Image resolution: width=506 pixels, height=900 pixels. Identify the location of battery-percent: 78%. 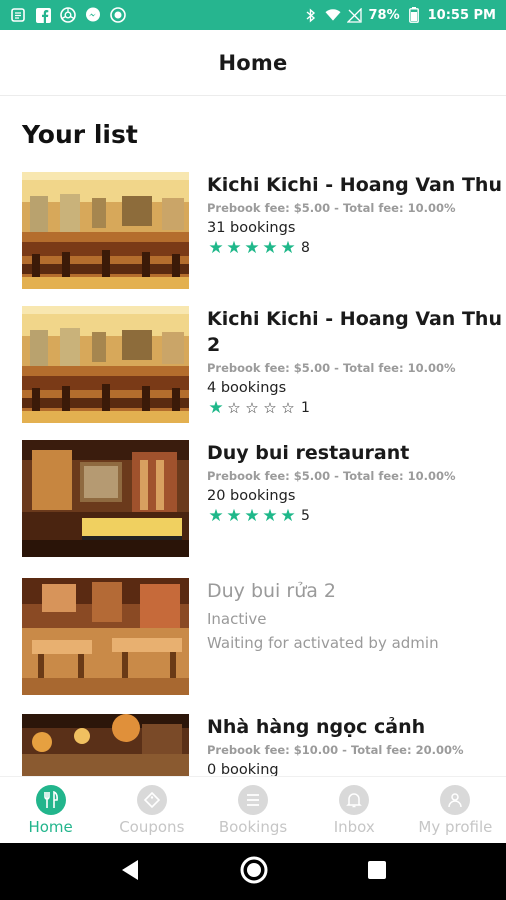
(384, 15).